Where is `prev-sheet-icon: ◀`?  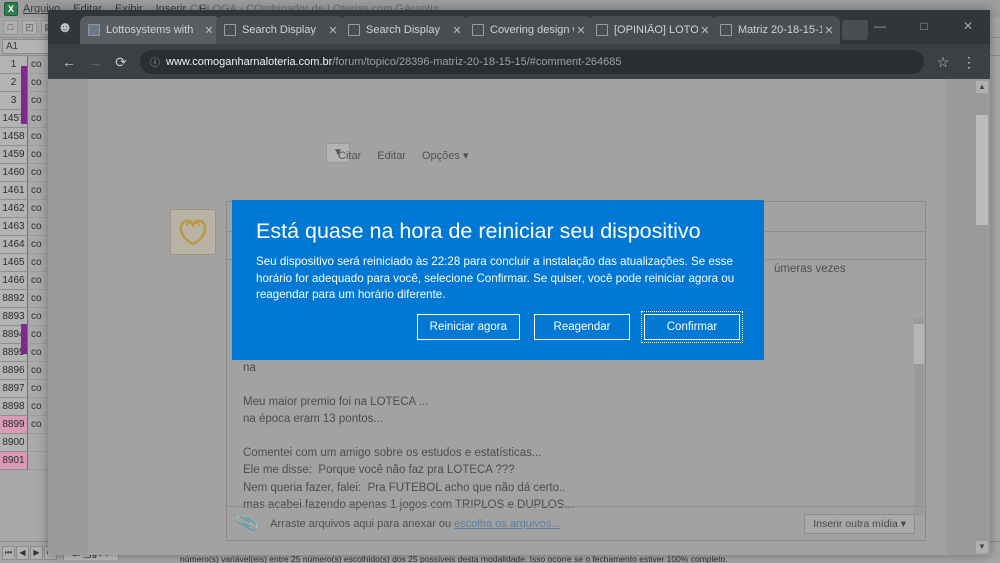 prev-sheet-icon: ◀ is located at coordinates (22, 552).